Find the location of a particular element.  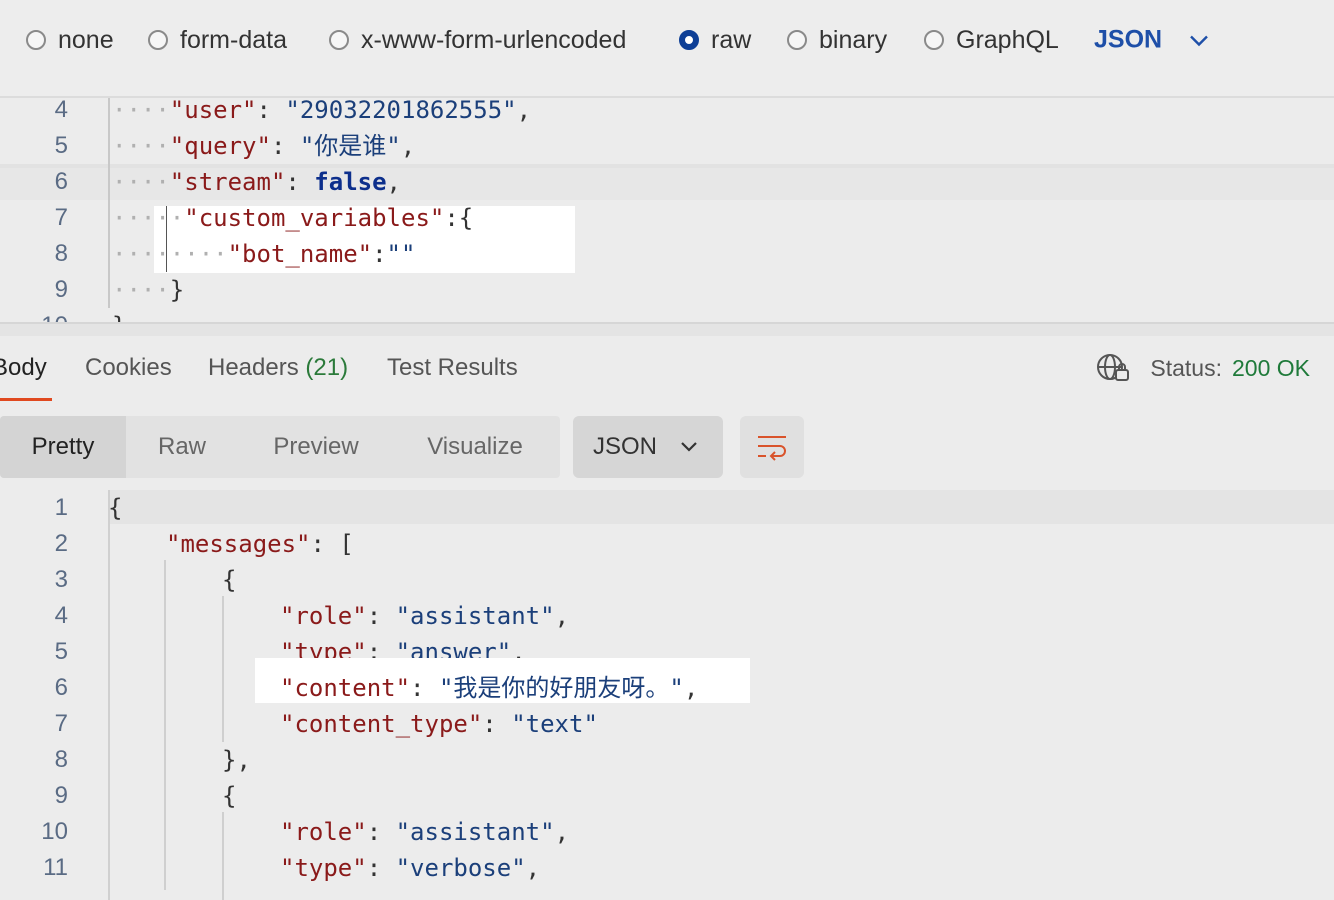

line-number: 3 is located at coordinates (61, 579).